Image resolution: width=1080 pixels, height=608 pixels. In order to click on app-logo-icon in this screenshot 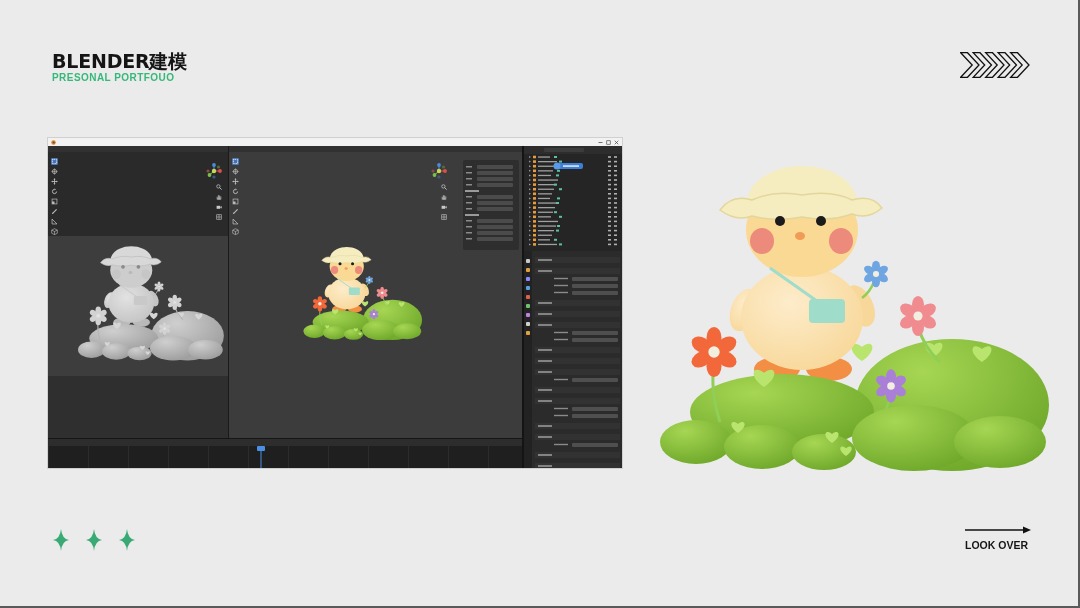, I will do `click(53, 142)`.